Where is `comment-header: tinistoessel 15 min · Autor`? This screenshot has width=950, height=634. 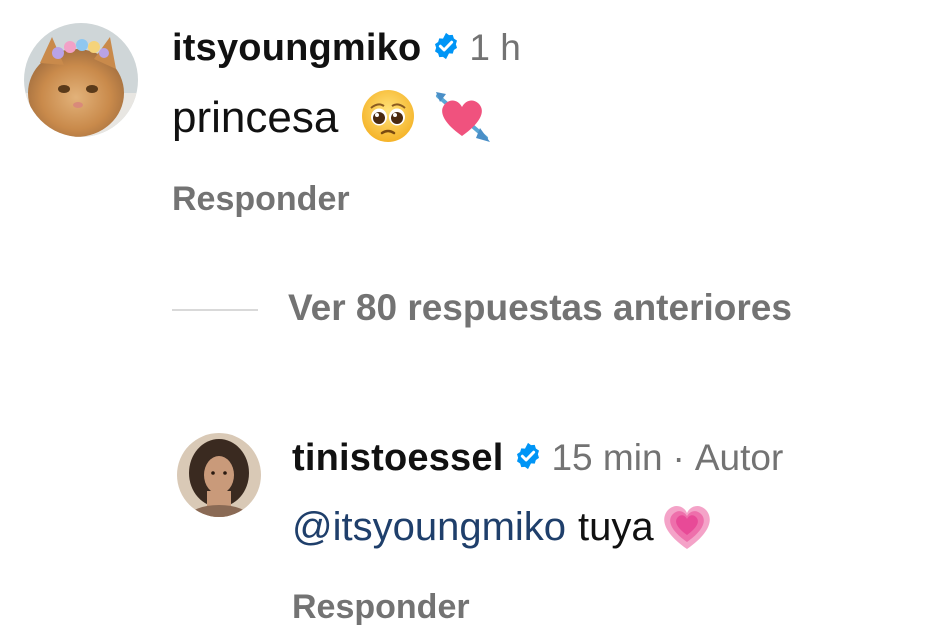 comment-header: tinistoessel 15 min · Autor is located at coordinates (537, 458).